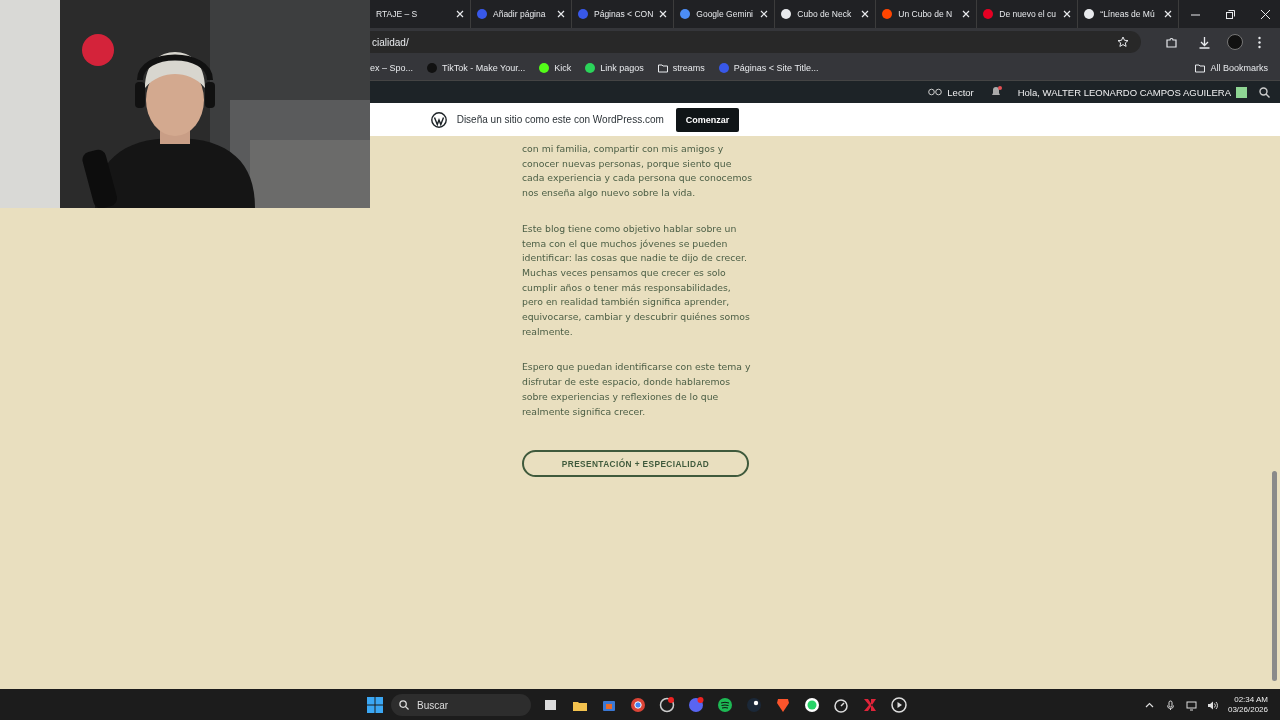 This screenshot has height=720, width=1280. I want to click on star-icon, so click(1123, 42).